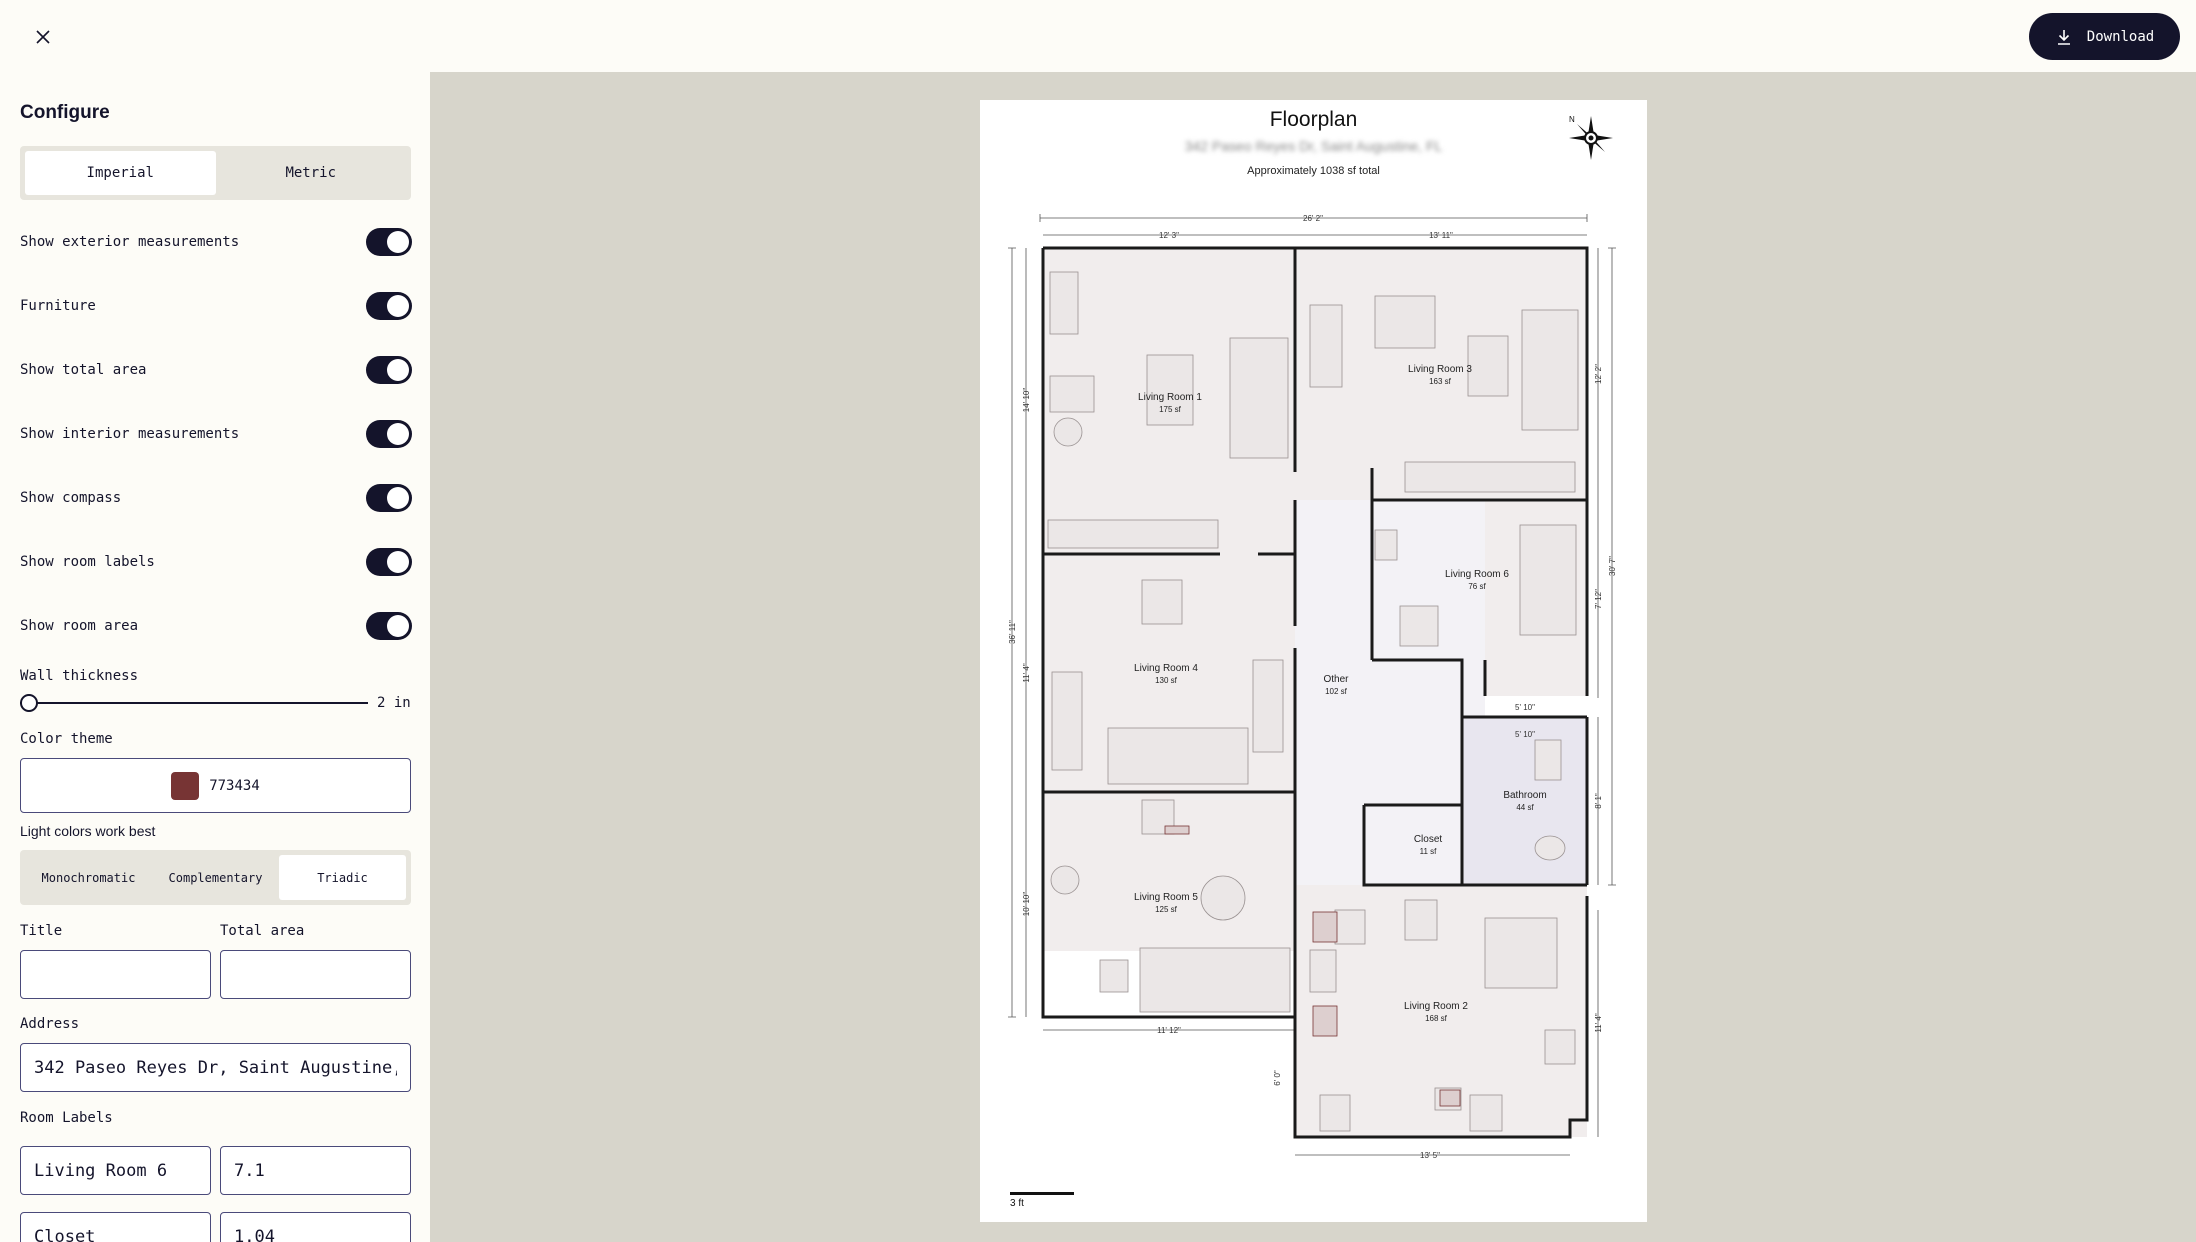  I want to click on unit-option-metric: Metric, so click(311, 173).